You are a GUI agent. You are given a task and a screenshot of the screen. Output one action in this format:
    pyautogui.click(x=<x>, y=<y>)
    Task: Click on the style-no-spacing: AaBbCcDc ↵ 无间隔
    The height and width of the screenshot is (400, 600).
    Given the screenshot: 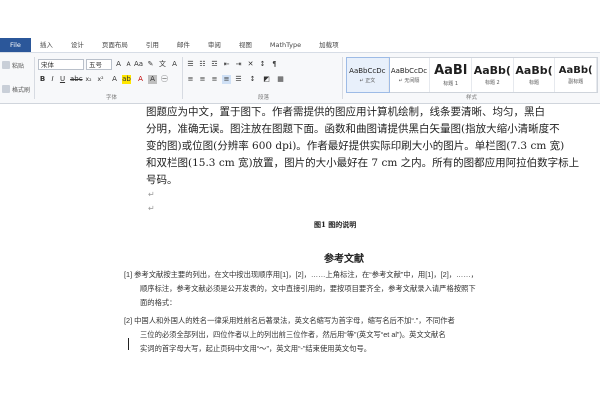 What is the action you would take?
    pyautogui.click(x=410, y=75)
    